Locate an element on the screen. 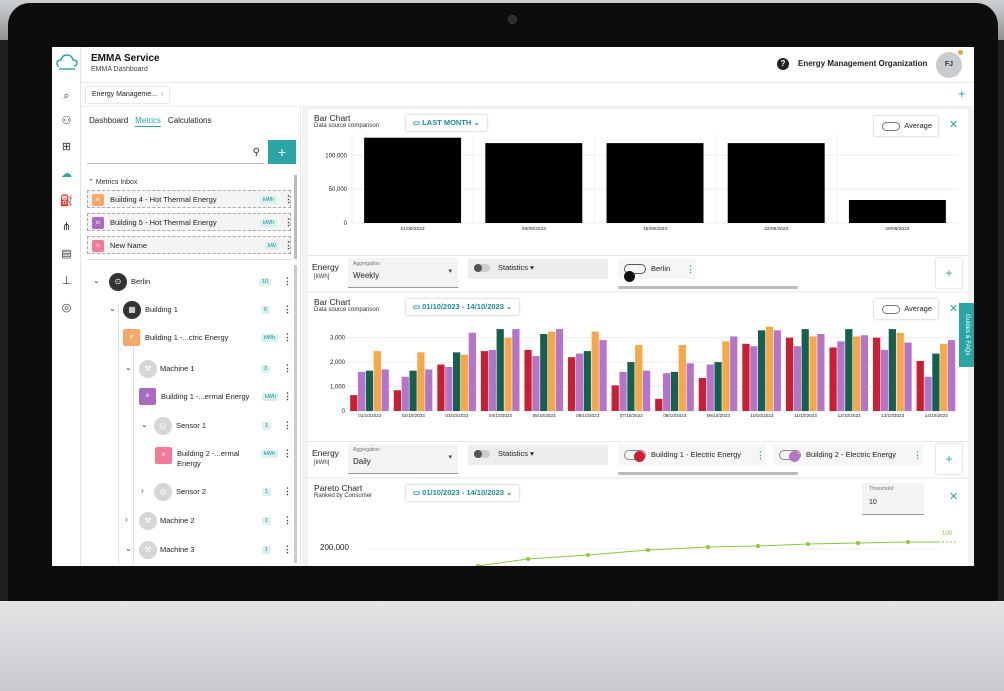 Image resolution: width=1004 pixels, height=691 pixels. pareto-cumulative-line is located at coordinates (663, 553).